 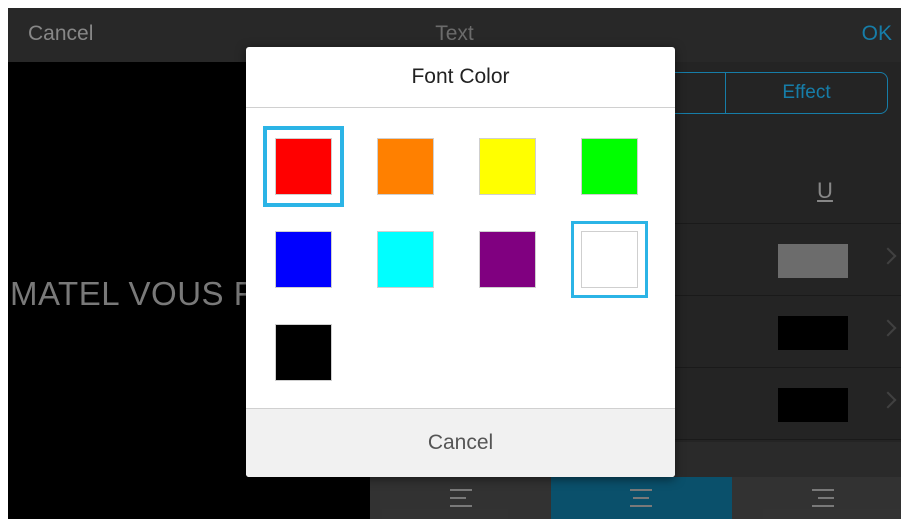 What do you see at coordinates (609, 166) in the screenshot?
I see `color-option-green` at bounding box center [609, 166].